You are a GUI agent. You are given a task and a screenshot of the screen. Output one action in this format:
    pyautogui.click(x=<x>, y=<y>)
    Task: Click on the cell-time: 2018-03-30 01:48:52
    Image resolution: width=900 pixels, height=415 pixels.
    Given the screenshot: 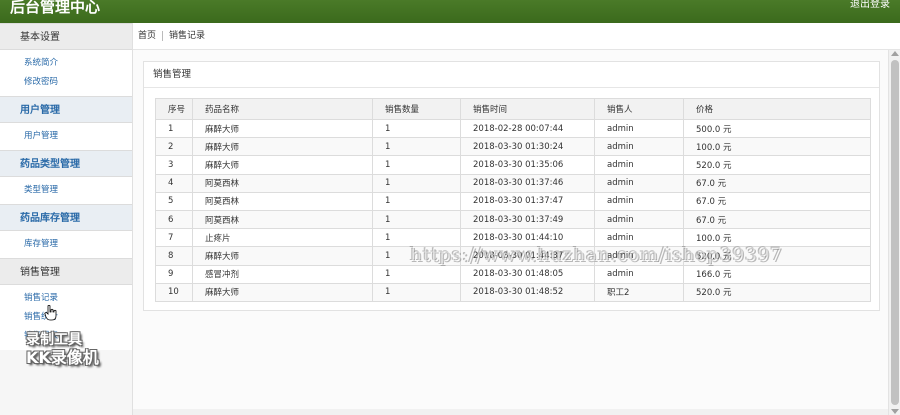 What is the action you would take?
    pyautogui.click(x=527, y=292)
    